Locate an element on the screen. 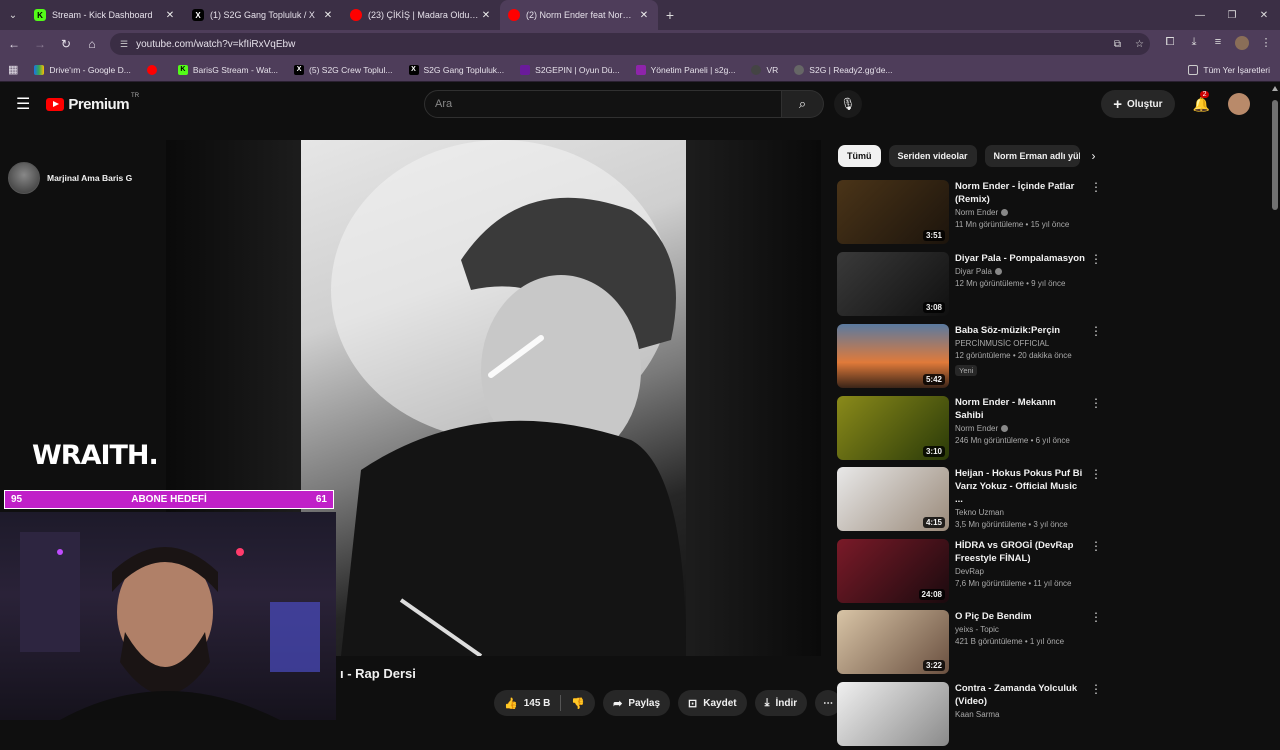 Image resolution: width=1280 pixels, height=750 pixels. video-title: Norm Ender - Mekanın Sahibi is located at coordinates (1020, 409).